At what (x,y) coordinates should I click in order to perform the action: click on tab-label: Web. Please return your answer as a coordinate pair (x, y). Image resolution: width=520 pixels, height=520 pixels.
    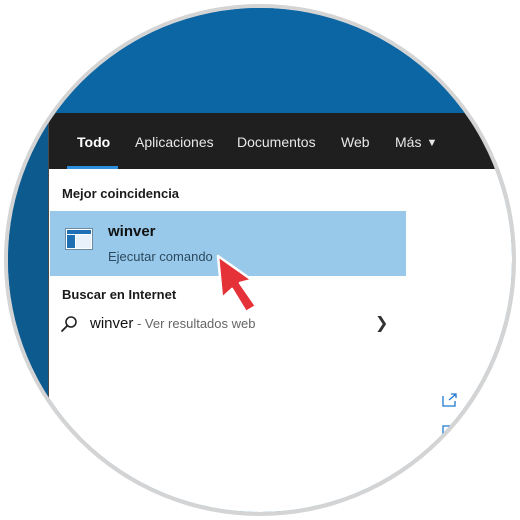
    Looking at the image, I should click on (355, 142).